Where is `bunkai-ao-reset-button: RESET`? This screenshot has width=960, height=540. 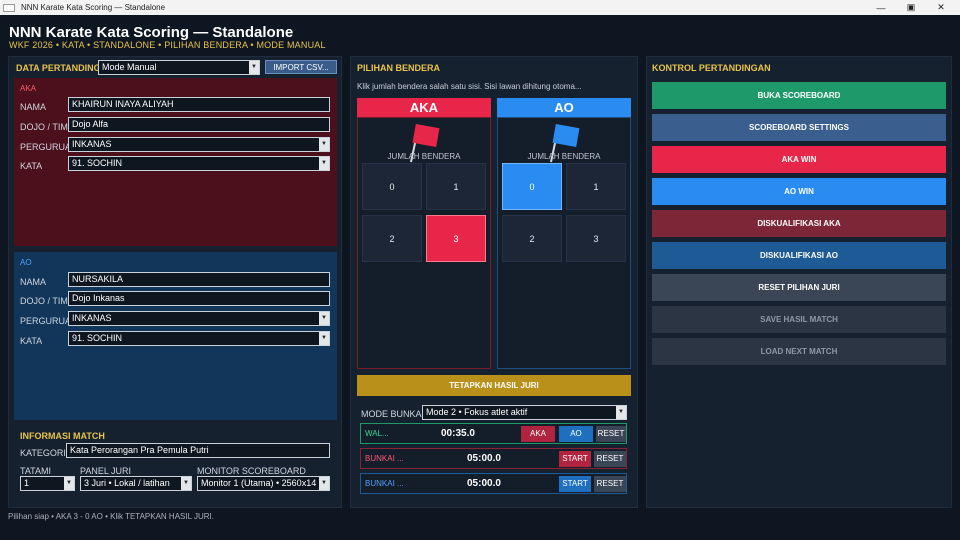 bunkai-ao-reset-button: RESET is located at coordinates (610, 484).